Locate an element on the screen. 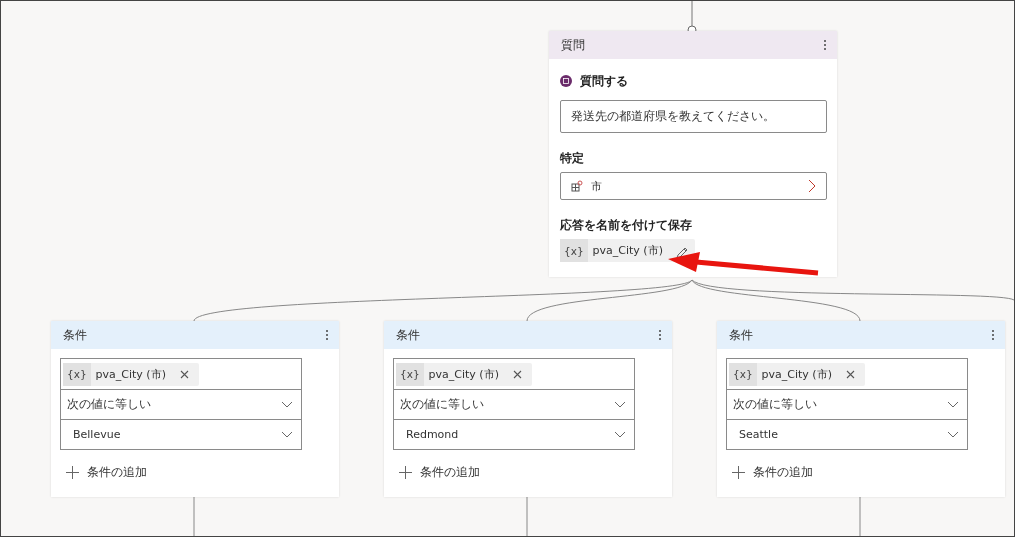 The image size is (1015, 537). value-dropdown: Bellevue is located at coordinates (181, 434).